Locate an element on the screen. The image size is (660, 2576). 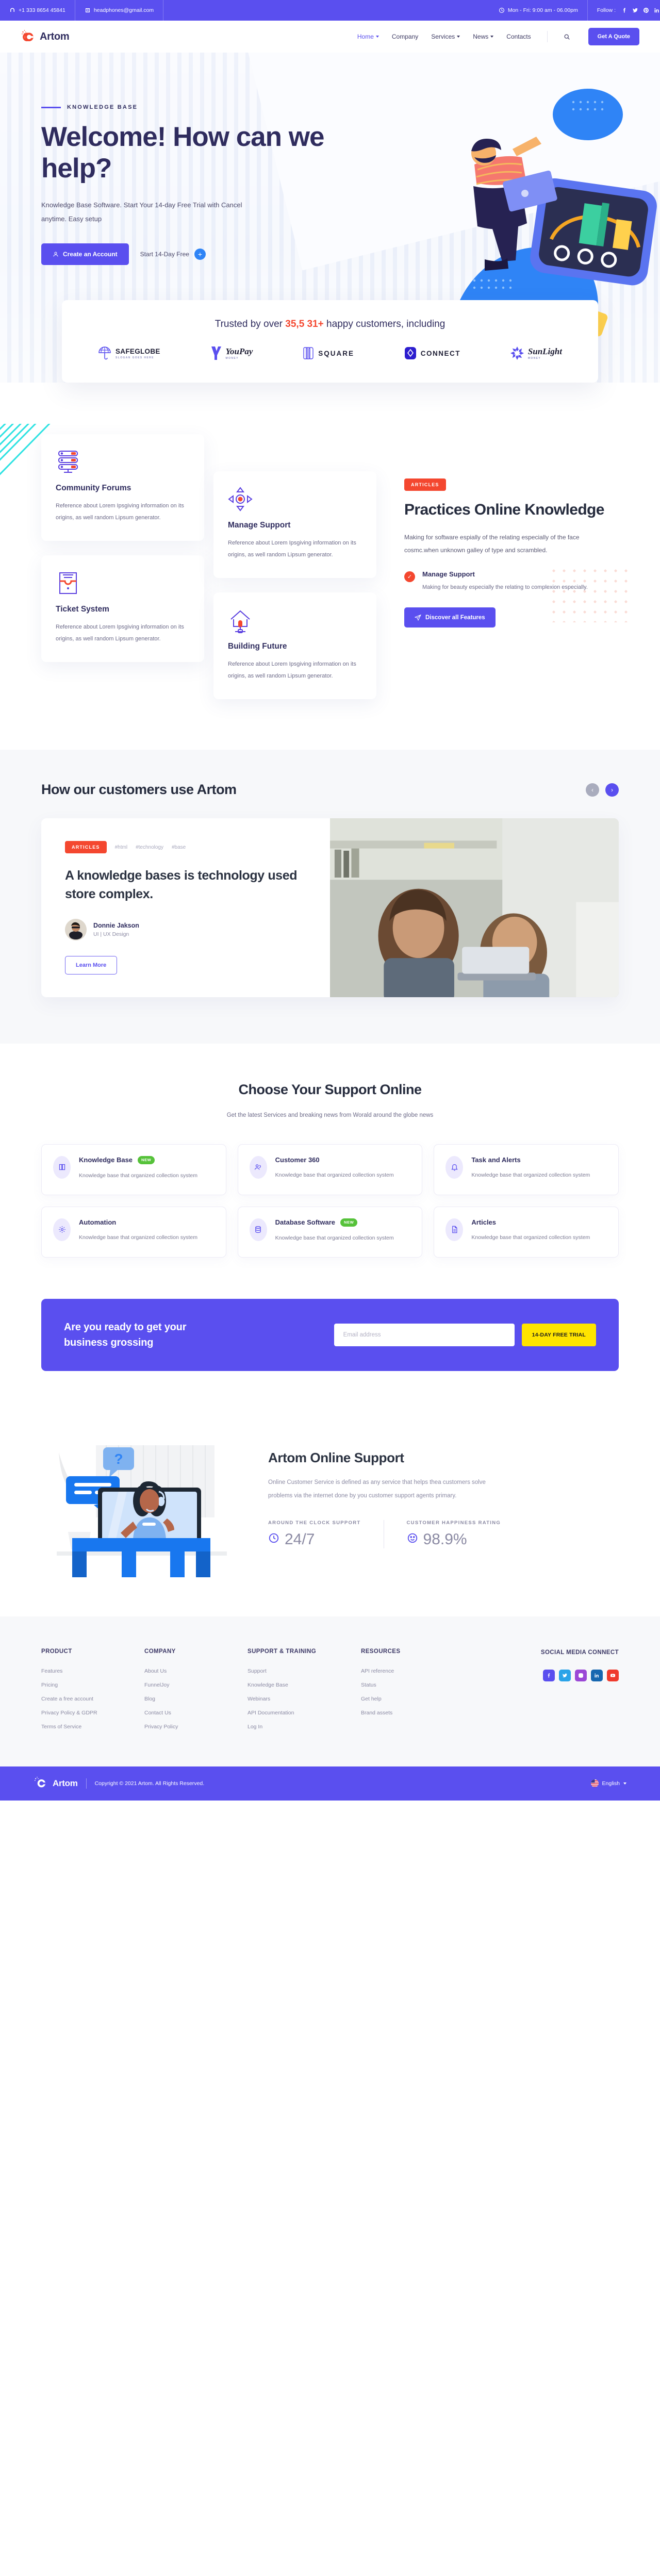
topbar-phone-text: +1 333 8654 45841 is located at coordinates (42, 10).